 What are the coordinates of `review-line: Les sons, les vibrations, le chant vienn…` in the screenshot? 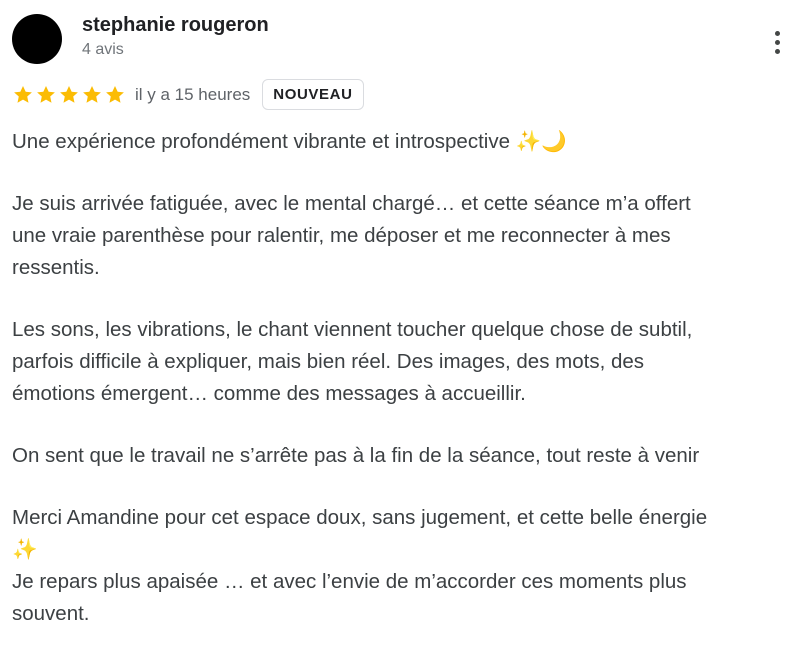 It's located at (352, 329).